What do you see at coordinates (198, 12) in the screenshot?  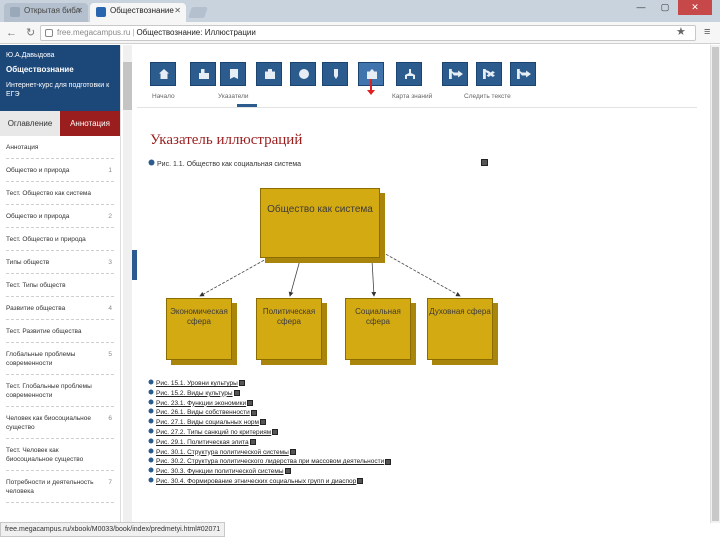 I see `new-tab-button` at bounding box center [198, 12].